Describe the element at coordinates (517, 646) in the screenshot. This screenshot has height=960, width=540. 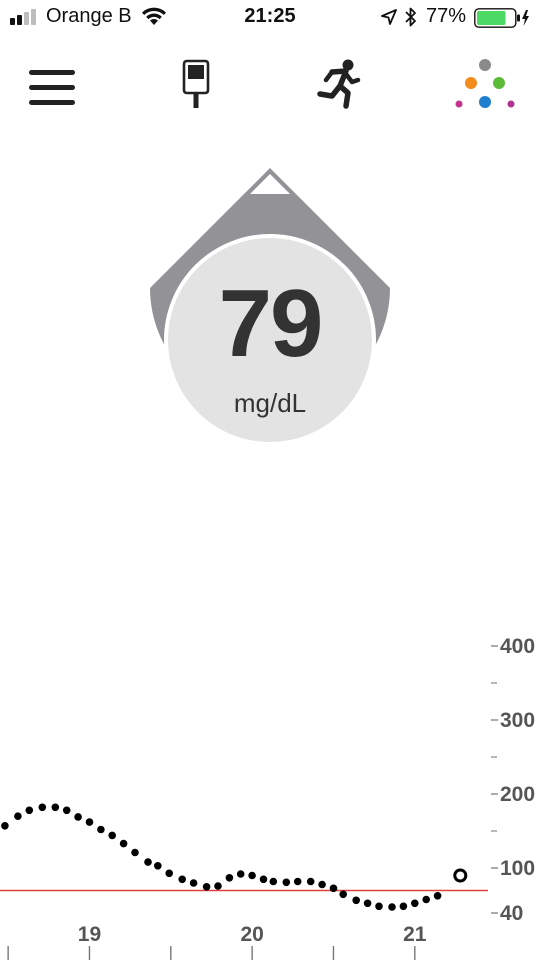
I see `y-tick-label: 400` at that location.